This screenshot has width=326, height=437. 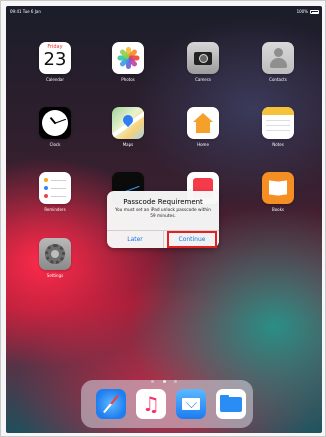 I want to click on dock: ♫, so click(x=167, y=404).